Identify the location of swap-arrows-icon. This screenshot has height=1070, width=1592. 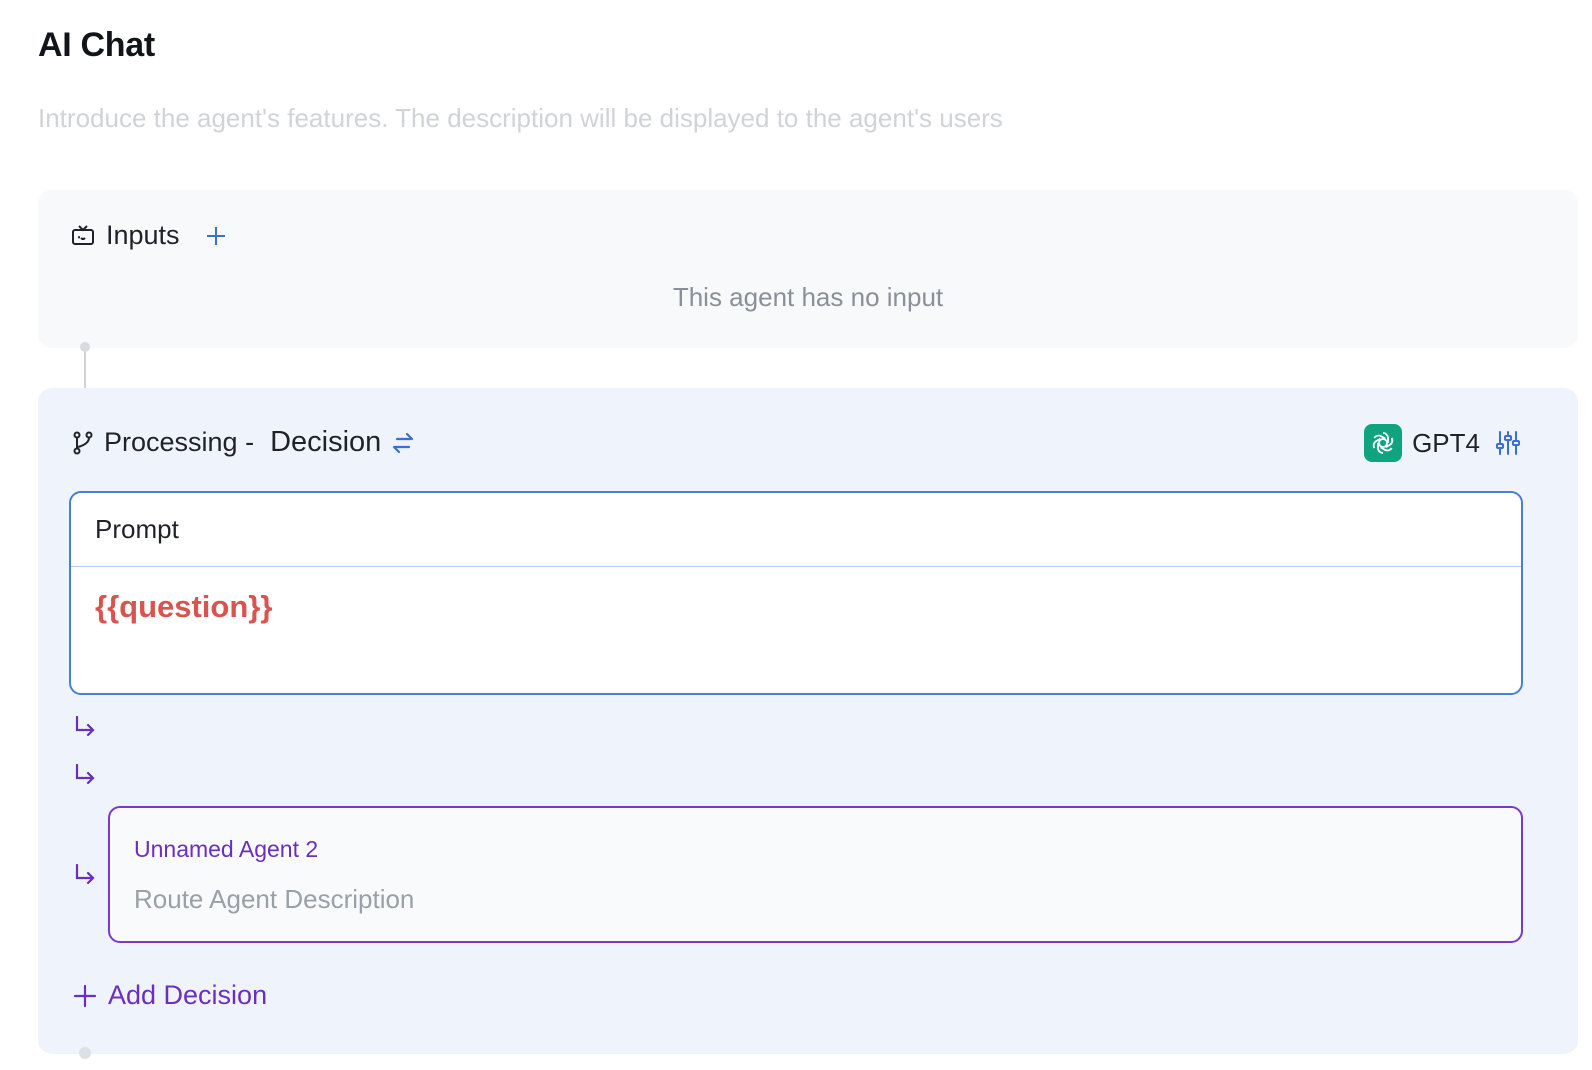
(403, 443).